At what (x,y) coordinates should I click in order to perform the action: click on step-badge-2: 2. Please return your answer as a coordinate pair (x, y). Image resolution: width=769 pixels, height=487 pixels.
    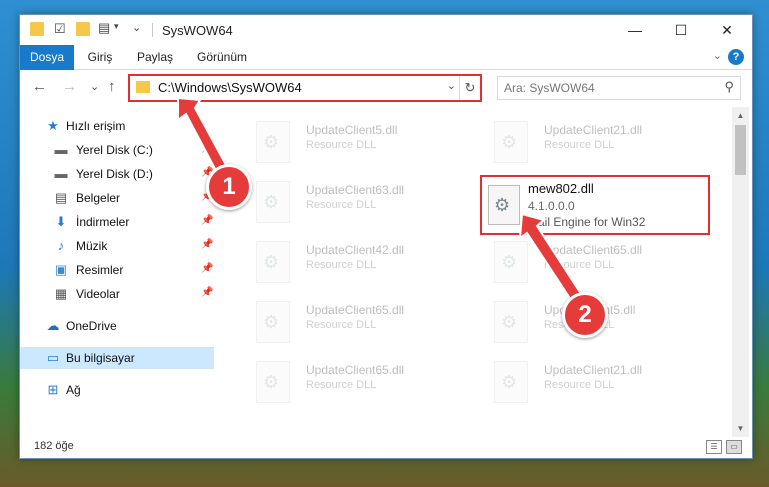
    Looking at the image, I should click on (585, 315).